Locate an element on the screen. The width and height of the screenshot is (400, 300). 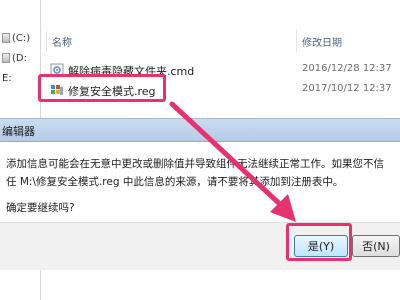
reg-file-highlight-box is located at coordinates (102, 88).